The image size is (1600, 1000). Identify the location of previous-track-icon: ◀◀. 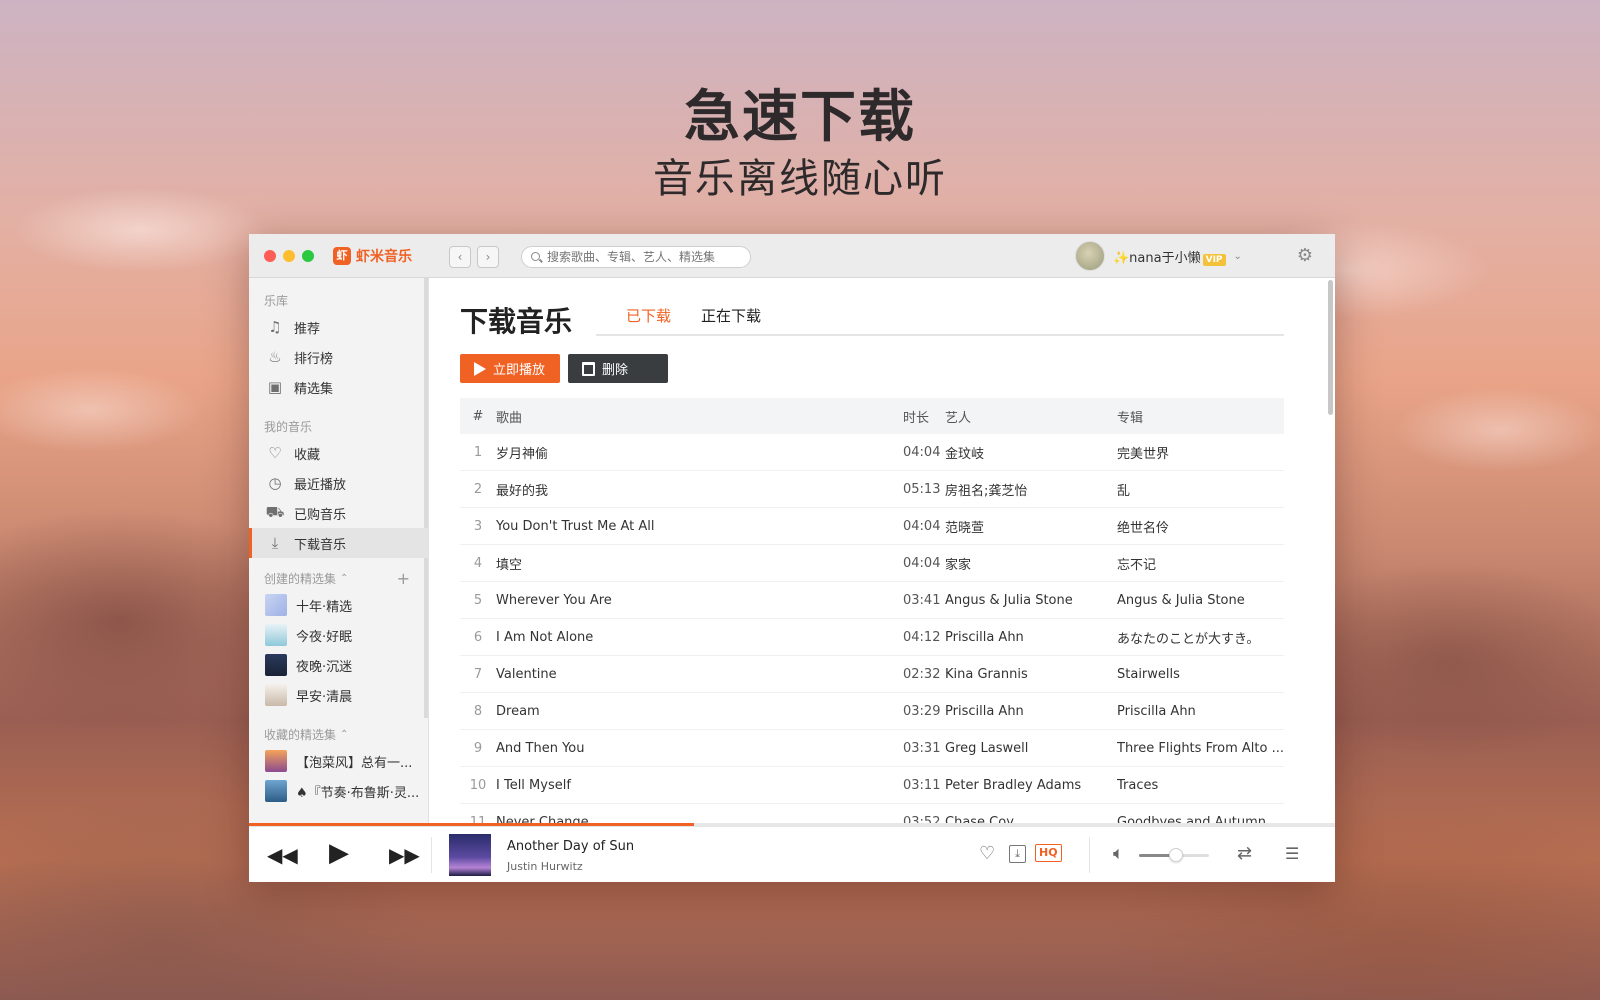
(282, 855).